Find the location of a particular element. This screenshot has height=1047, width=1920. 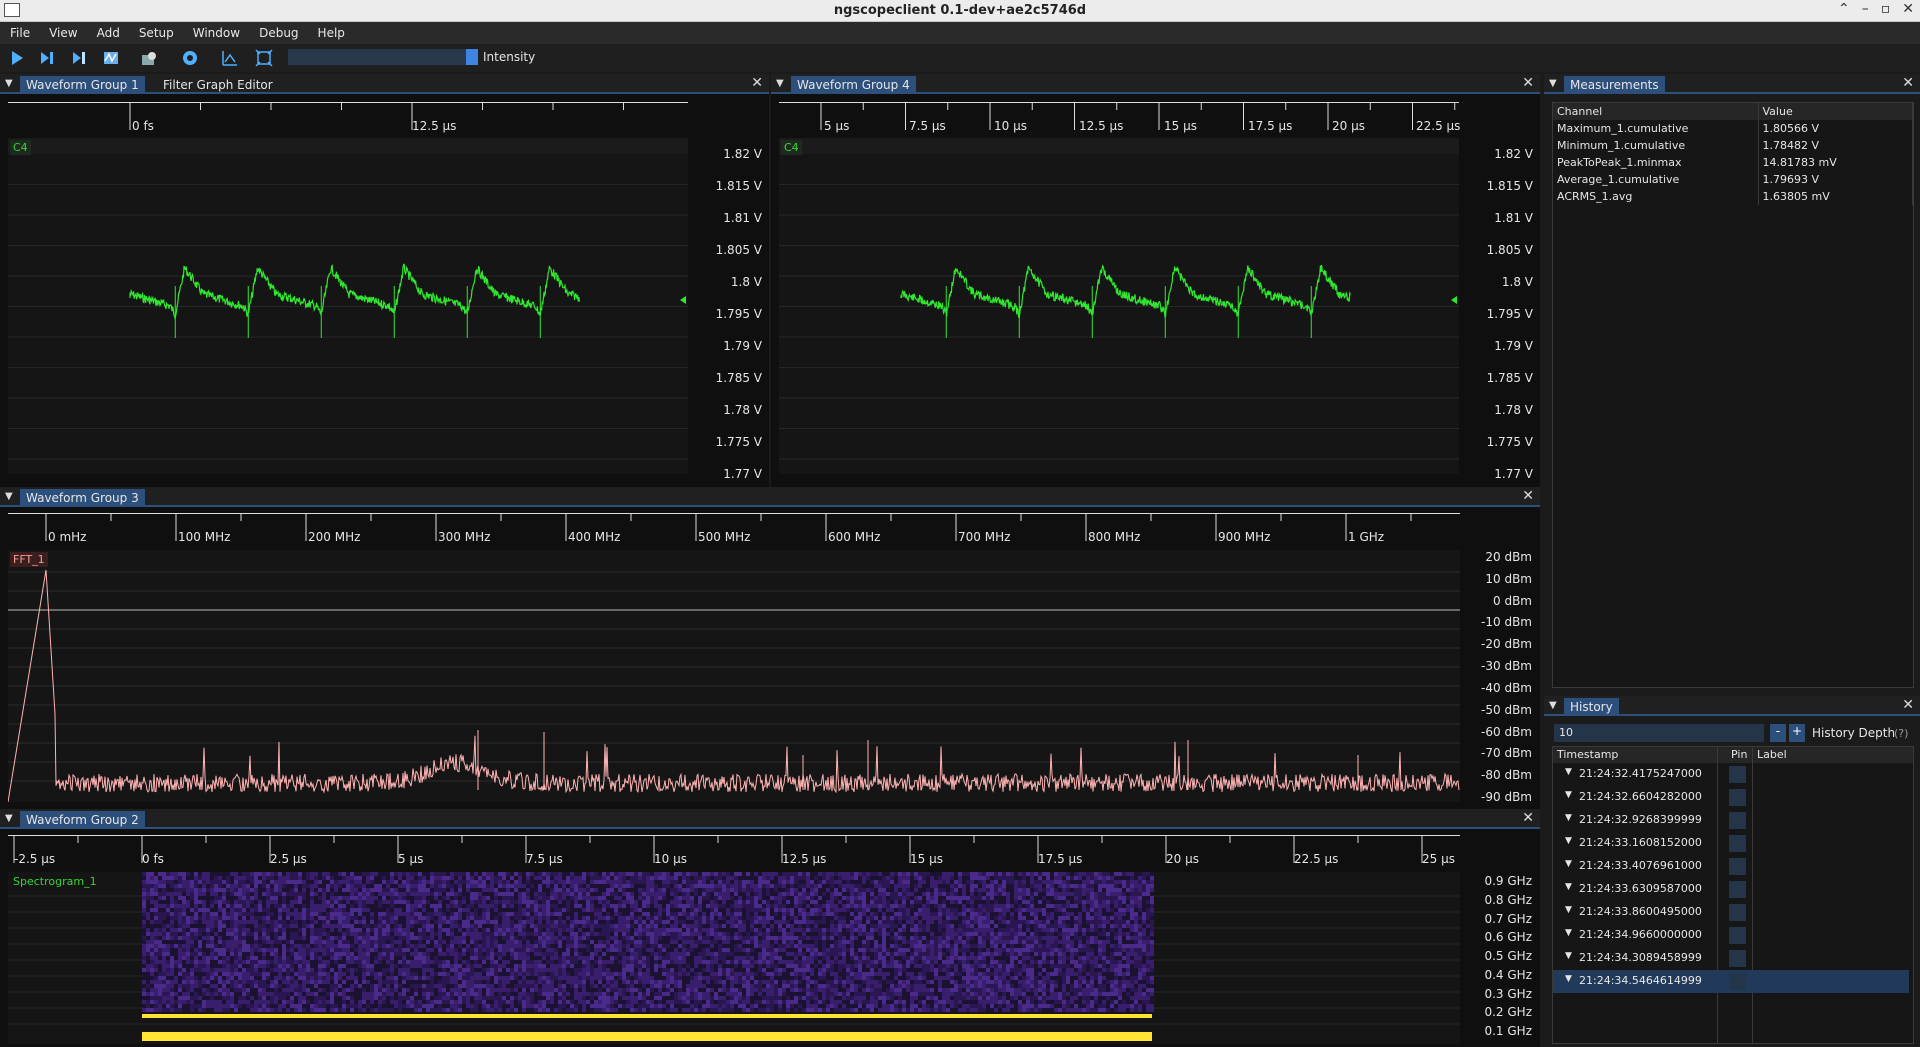

single-step-icon is located at coordinates (47, 58).